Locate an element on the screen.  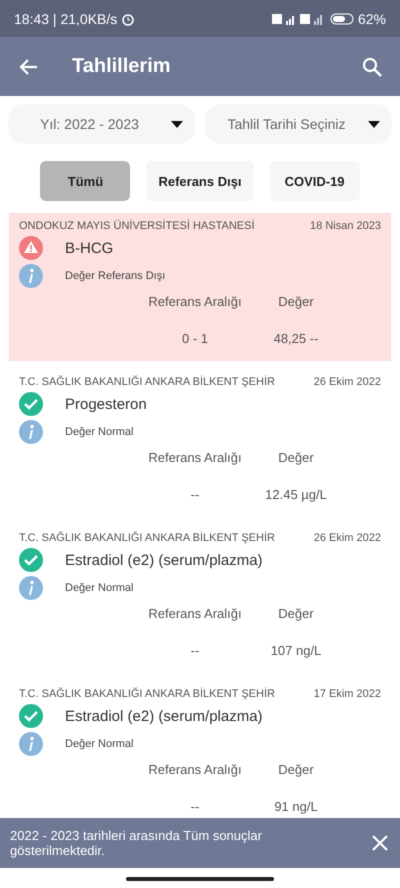
result-value: 12.45 µg/L is located at coordinates (296, 494).